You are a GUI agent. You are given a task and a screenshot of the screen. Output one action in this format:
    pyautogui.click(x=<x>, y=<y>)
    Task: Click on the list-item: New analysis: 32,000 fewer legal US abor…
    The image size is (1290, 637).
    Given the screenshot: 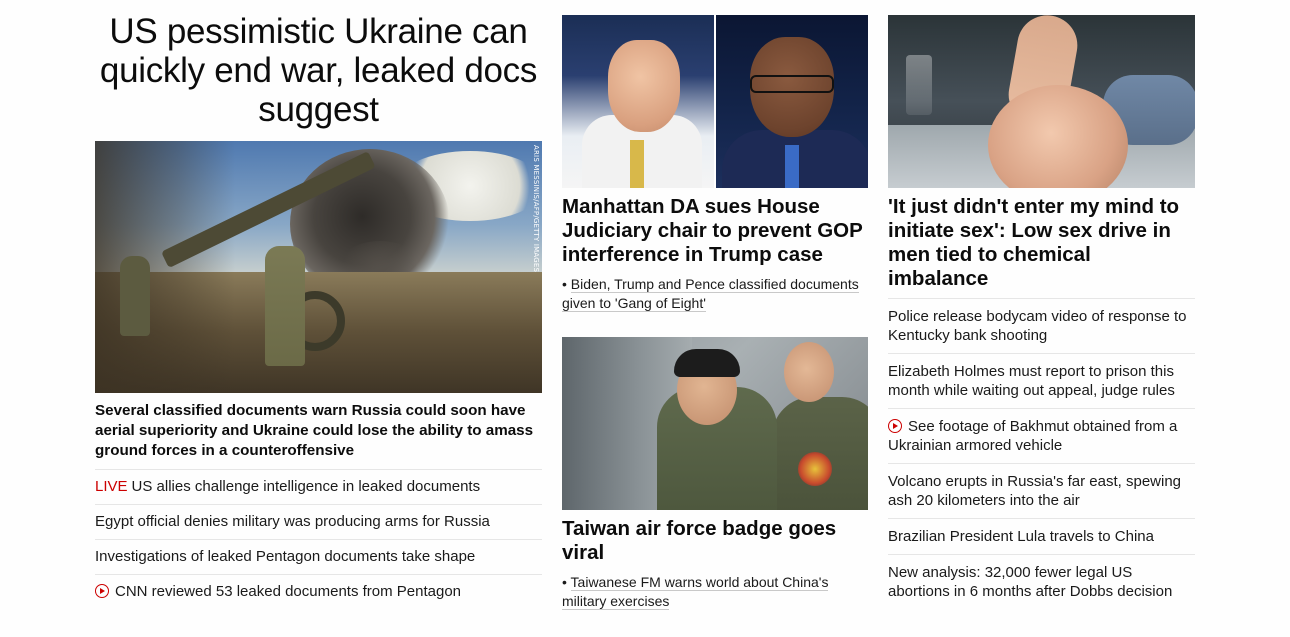 What is the action you would take?
    pyautogui.click(x=1041, y=581)
    